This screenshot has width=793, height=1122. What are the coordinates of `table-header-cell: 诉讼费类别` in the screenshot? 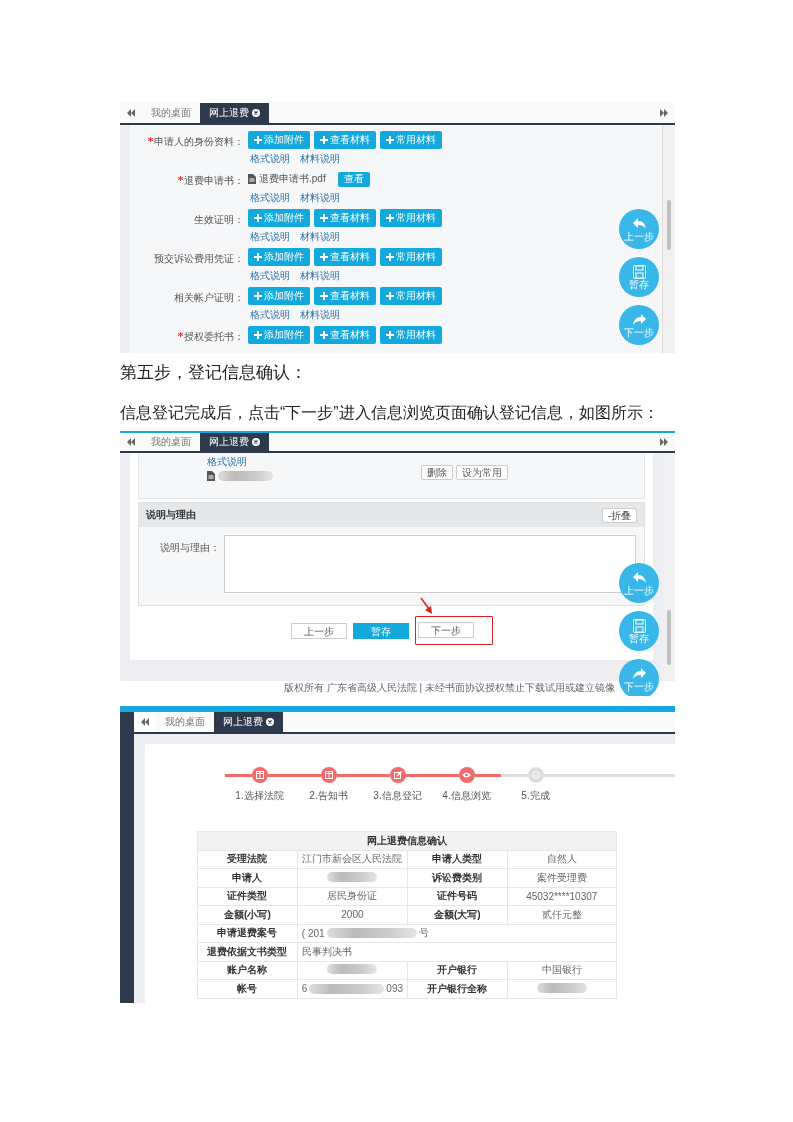 It's located at (457, 877).